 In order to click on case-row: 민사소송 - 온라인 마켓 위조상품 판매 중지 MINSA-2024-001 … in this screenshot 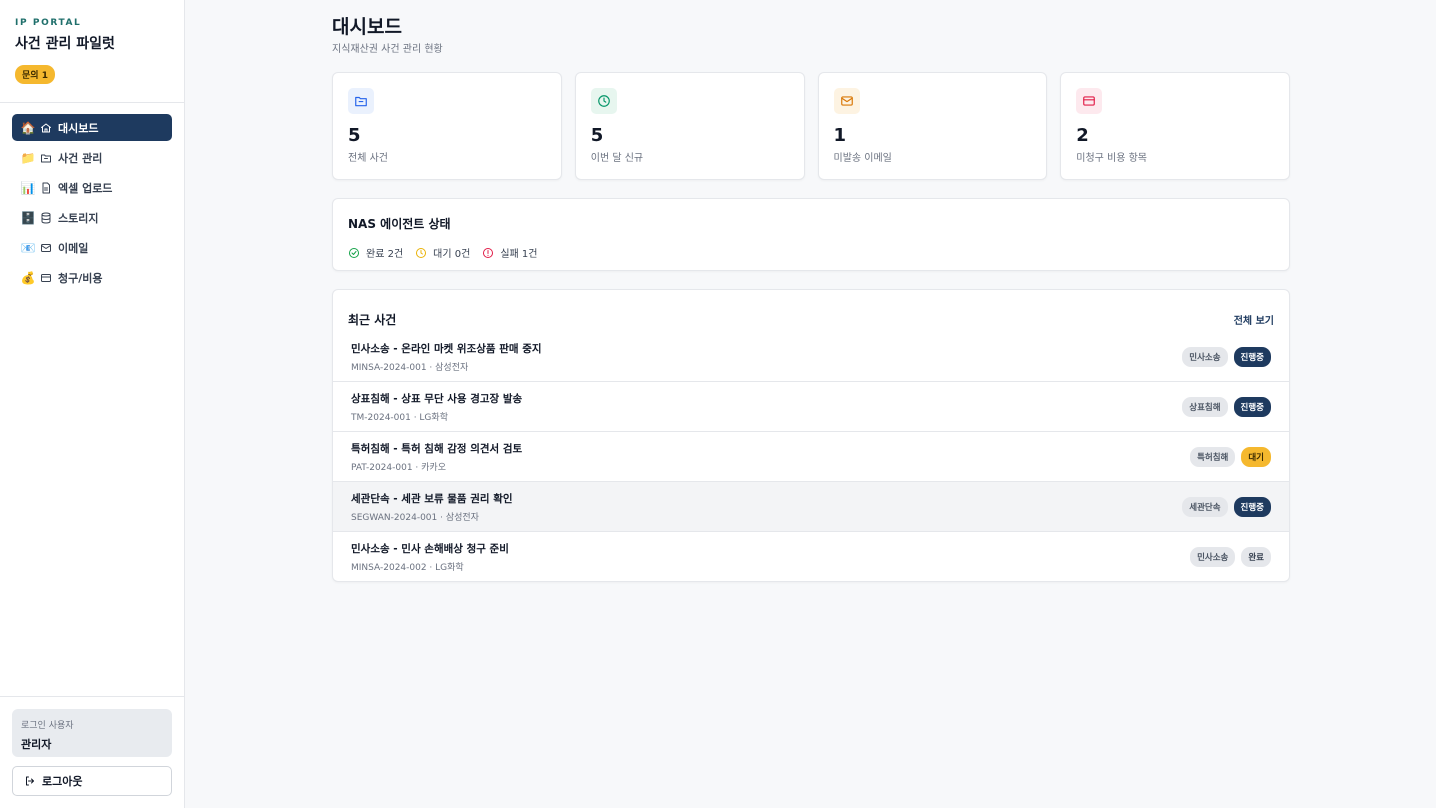, I will do `click(811, 357)`.